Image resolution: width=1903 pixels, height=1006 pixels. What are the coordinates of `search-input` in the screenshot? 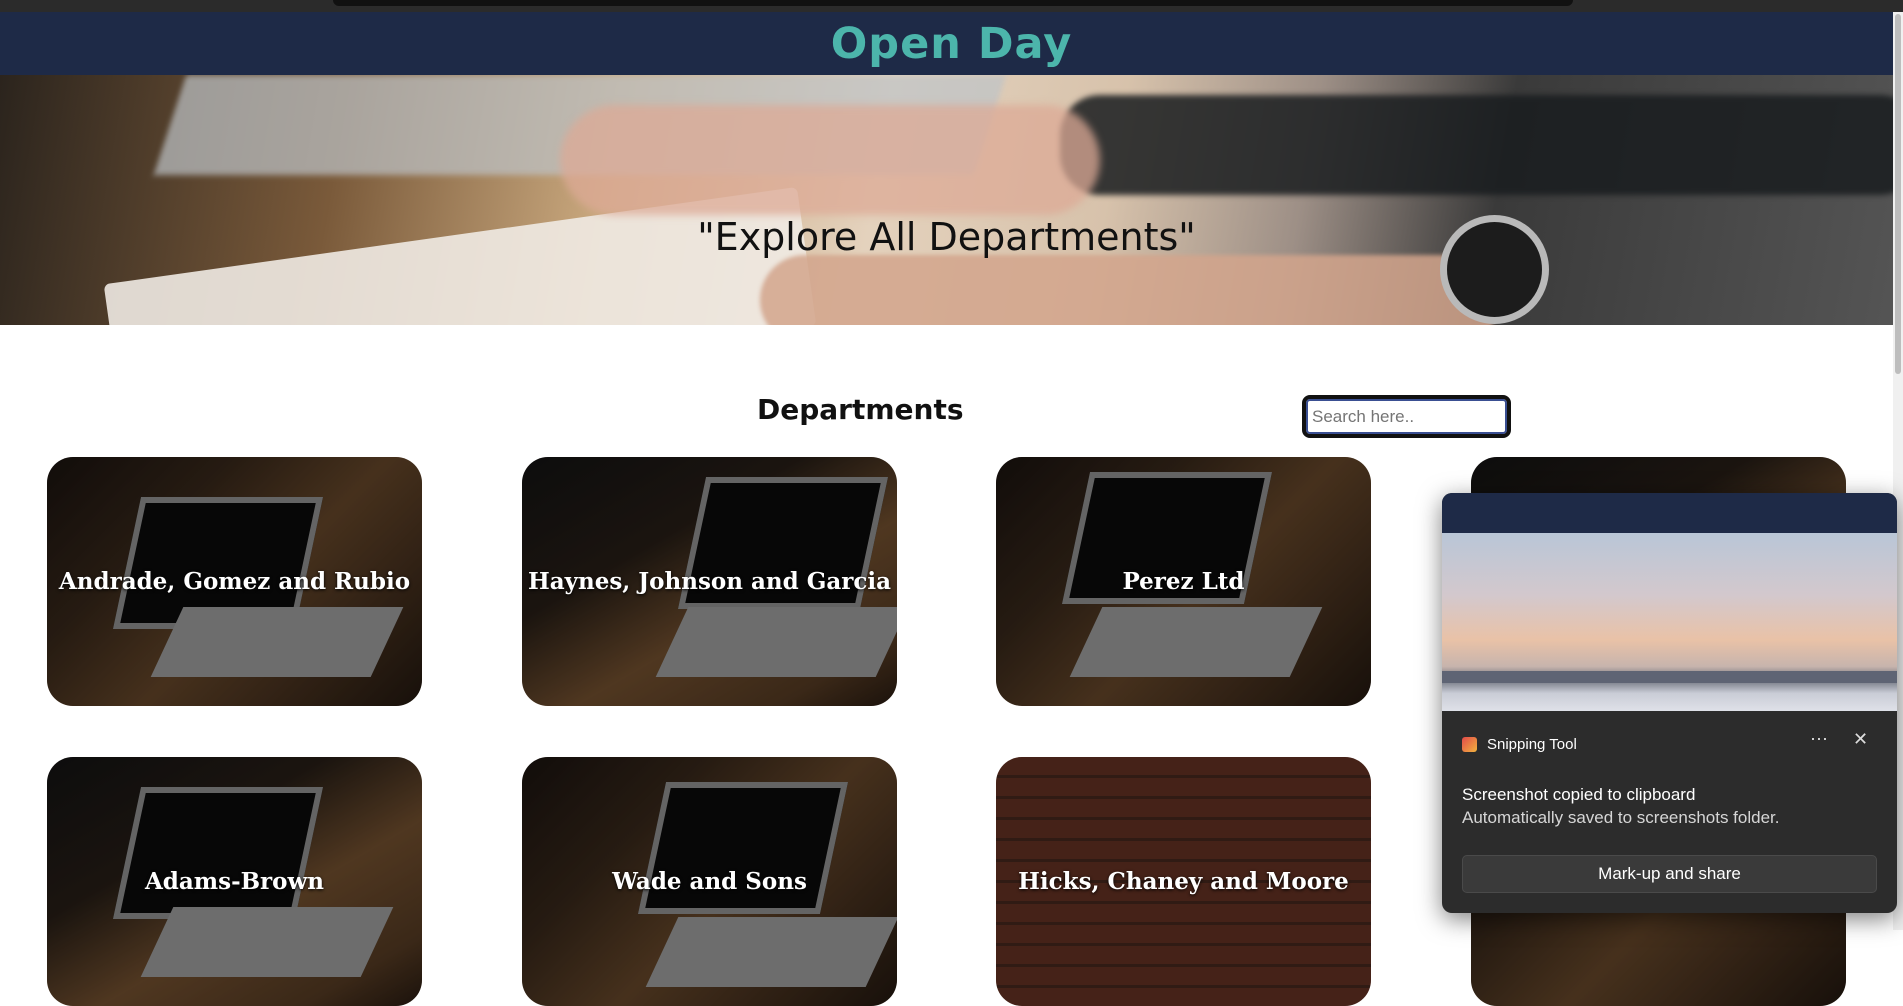 It's located at (1406, 416).